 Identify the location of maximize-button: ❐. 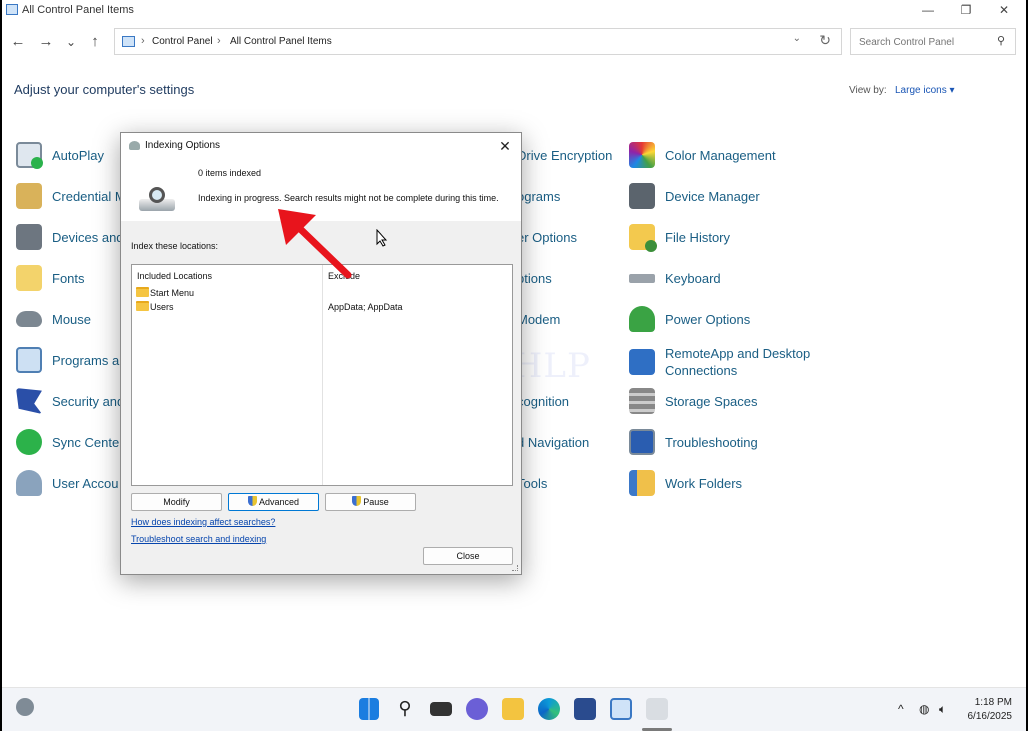
(966, 10).